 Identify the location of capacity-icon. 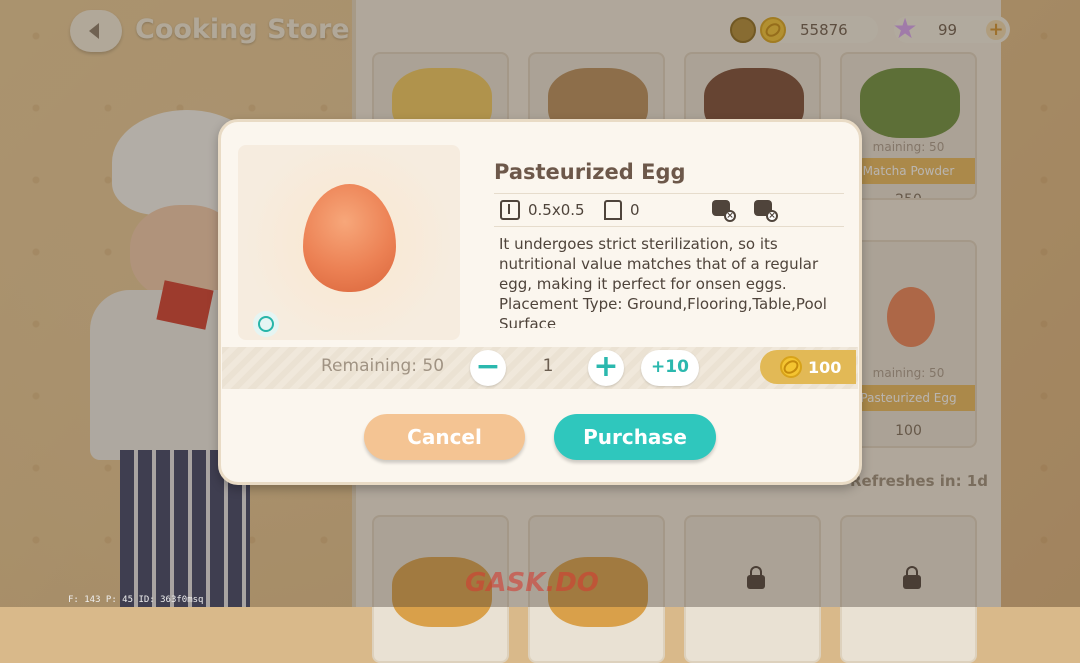
(613, 210).